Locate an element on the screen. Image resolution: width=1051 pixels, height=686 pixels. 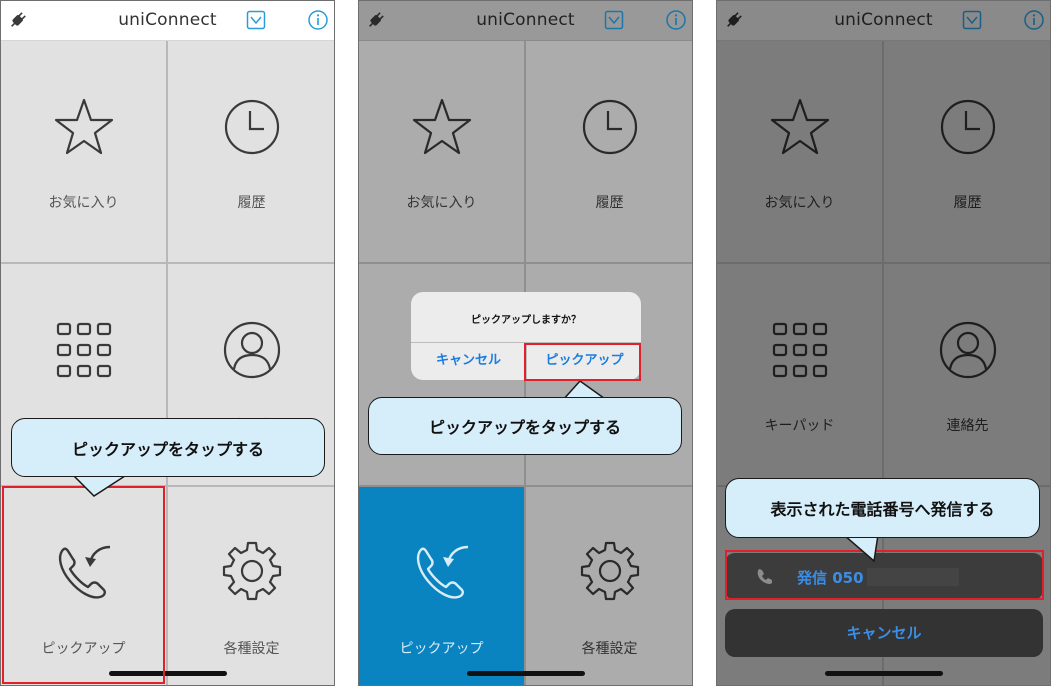
menu-pickup: ピックアップ is located at coordinates (441, 586).